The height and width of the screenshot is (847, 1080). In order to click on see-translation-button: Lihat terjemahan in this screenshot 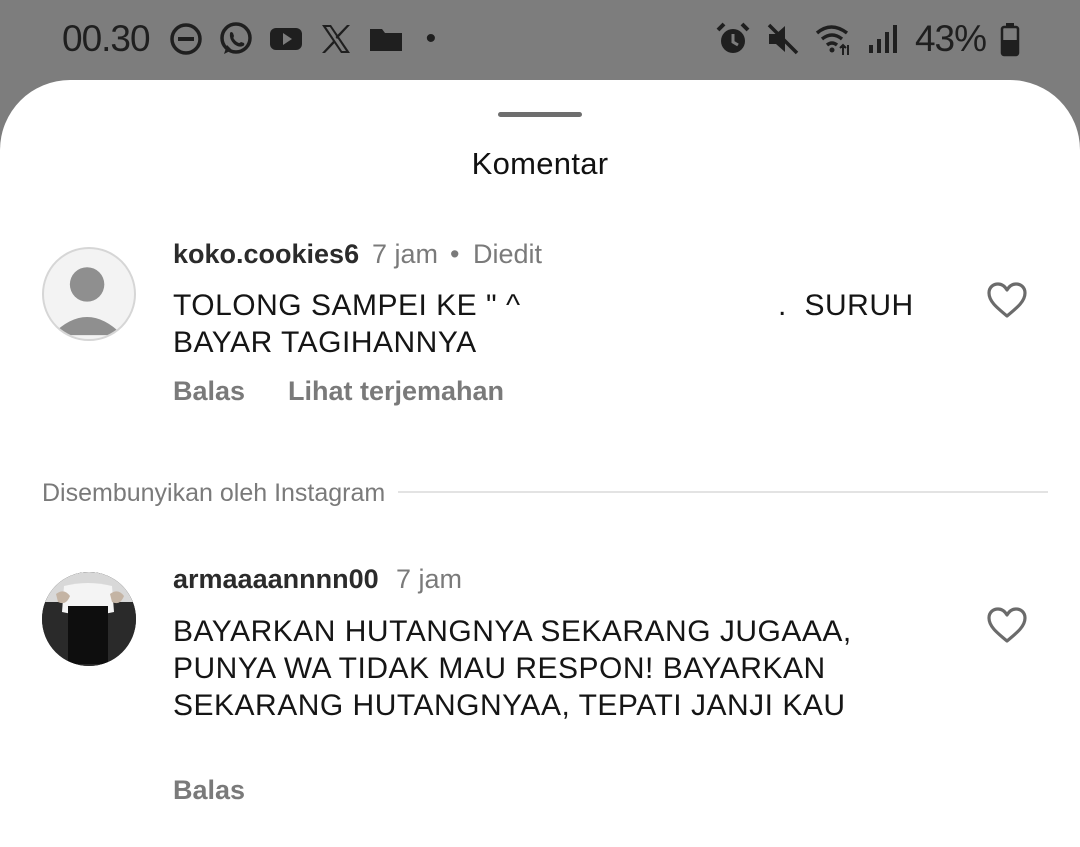, I will do `click(396, 391)`.